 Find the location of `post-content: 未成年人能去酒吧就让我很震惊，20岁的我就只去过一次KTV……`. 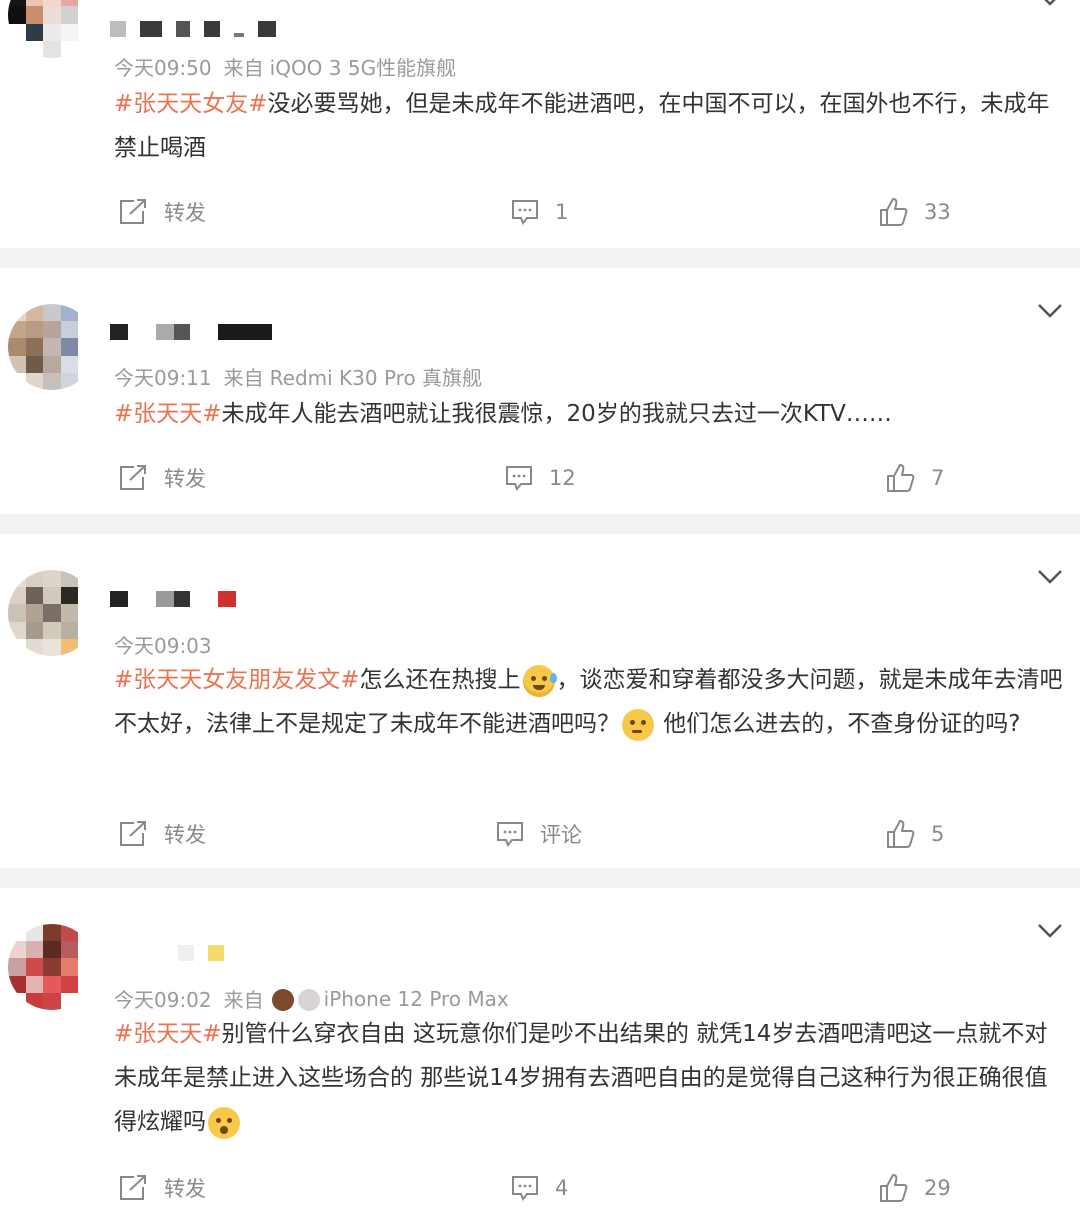

post-content: 未成年人能去酒吧就让我很震惊，20岁的我就只去过一次KTV…… is located at coordinates (556, 414).